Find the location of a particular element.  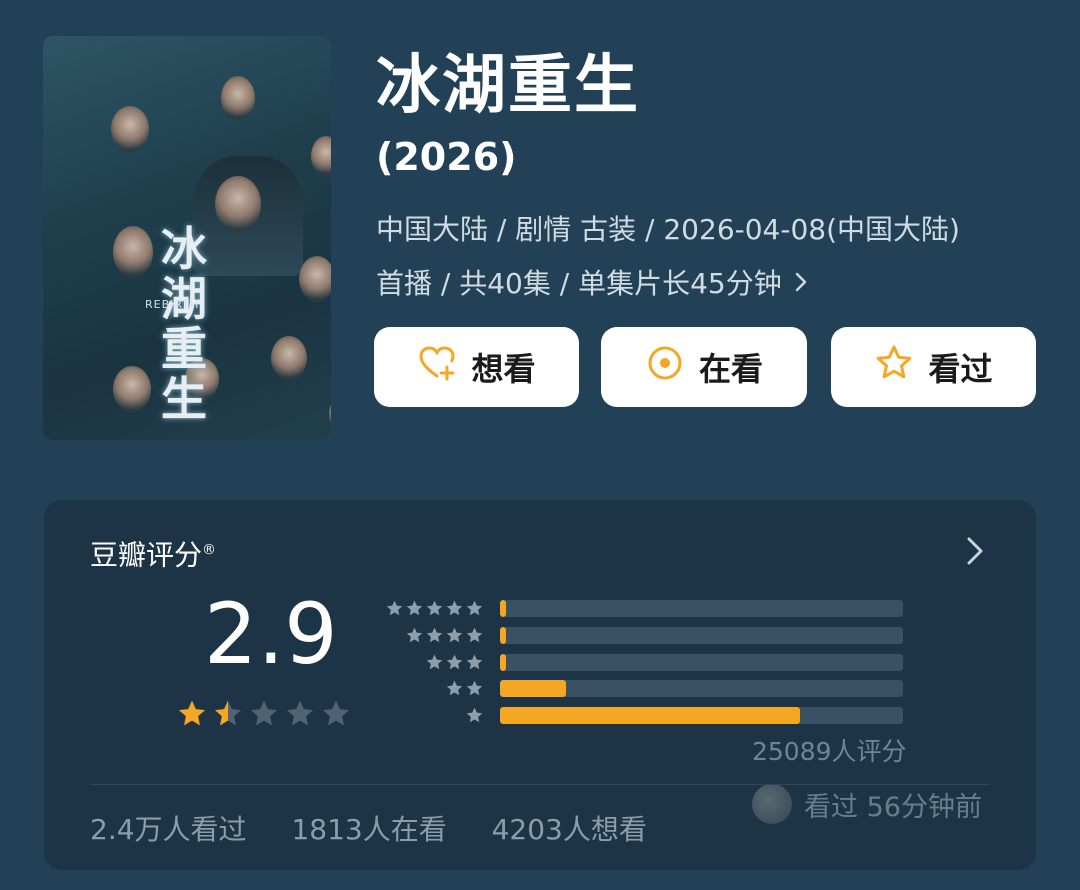

star-outline-icon is located at coordinates (894, 367).